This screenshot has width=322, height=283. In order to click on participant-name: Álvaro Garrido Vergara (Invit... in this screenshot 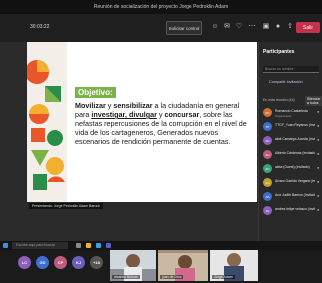, I will do `click(295, 181)`.